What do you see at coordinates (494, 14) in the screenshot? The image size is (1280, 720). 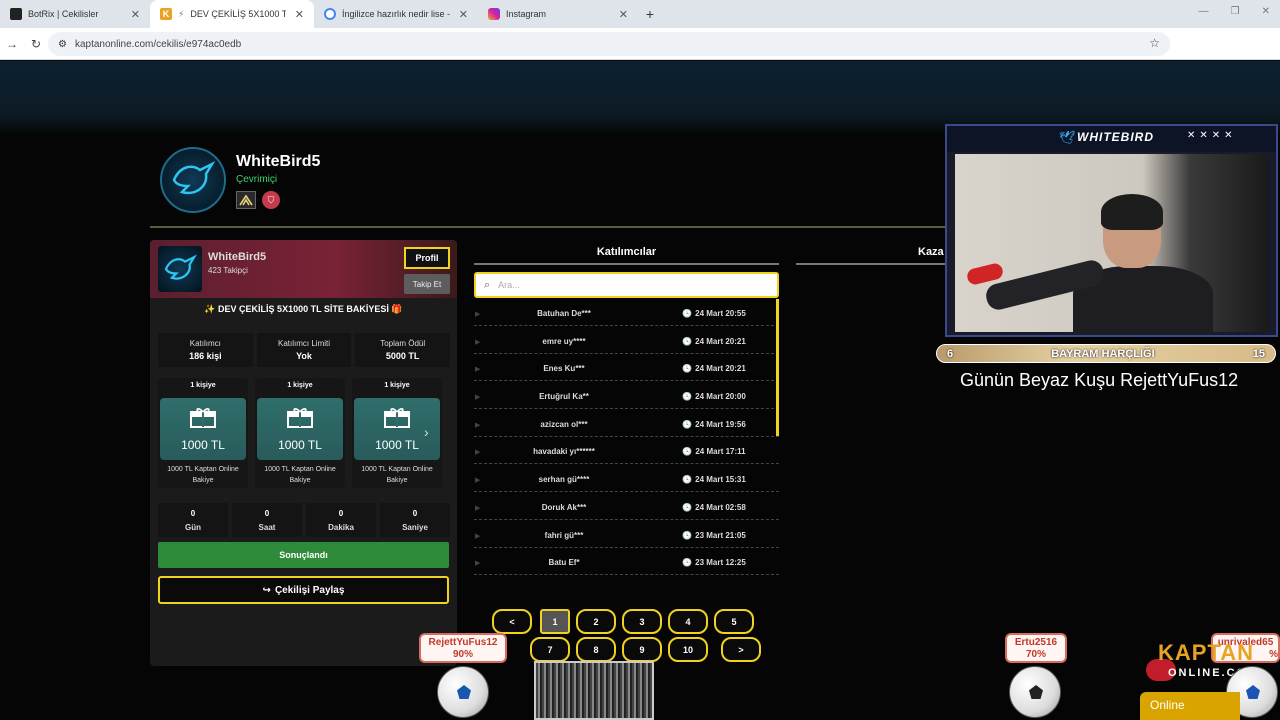 I see `instagram-favicon-icon` at bounding box center [494, 14].